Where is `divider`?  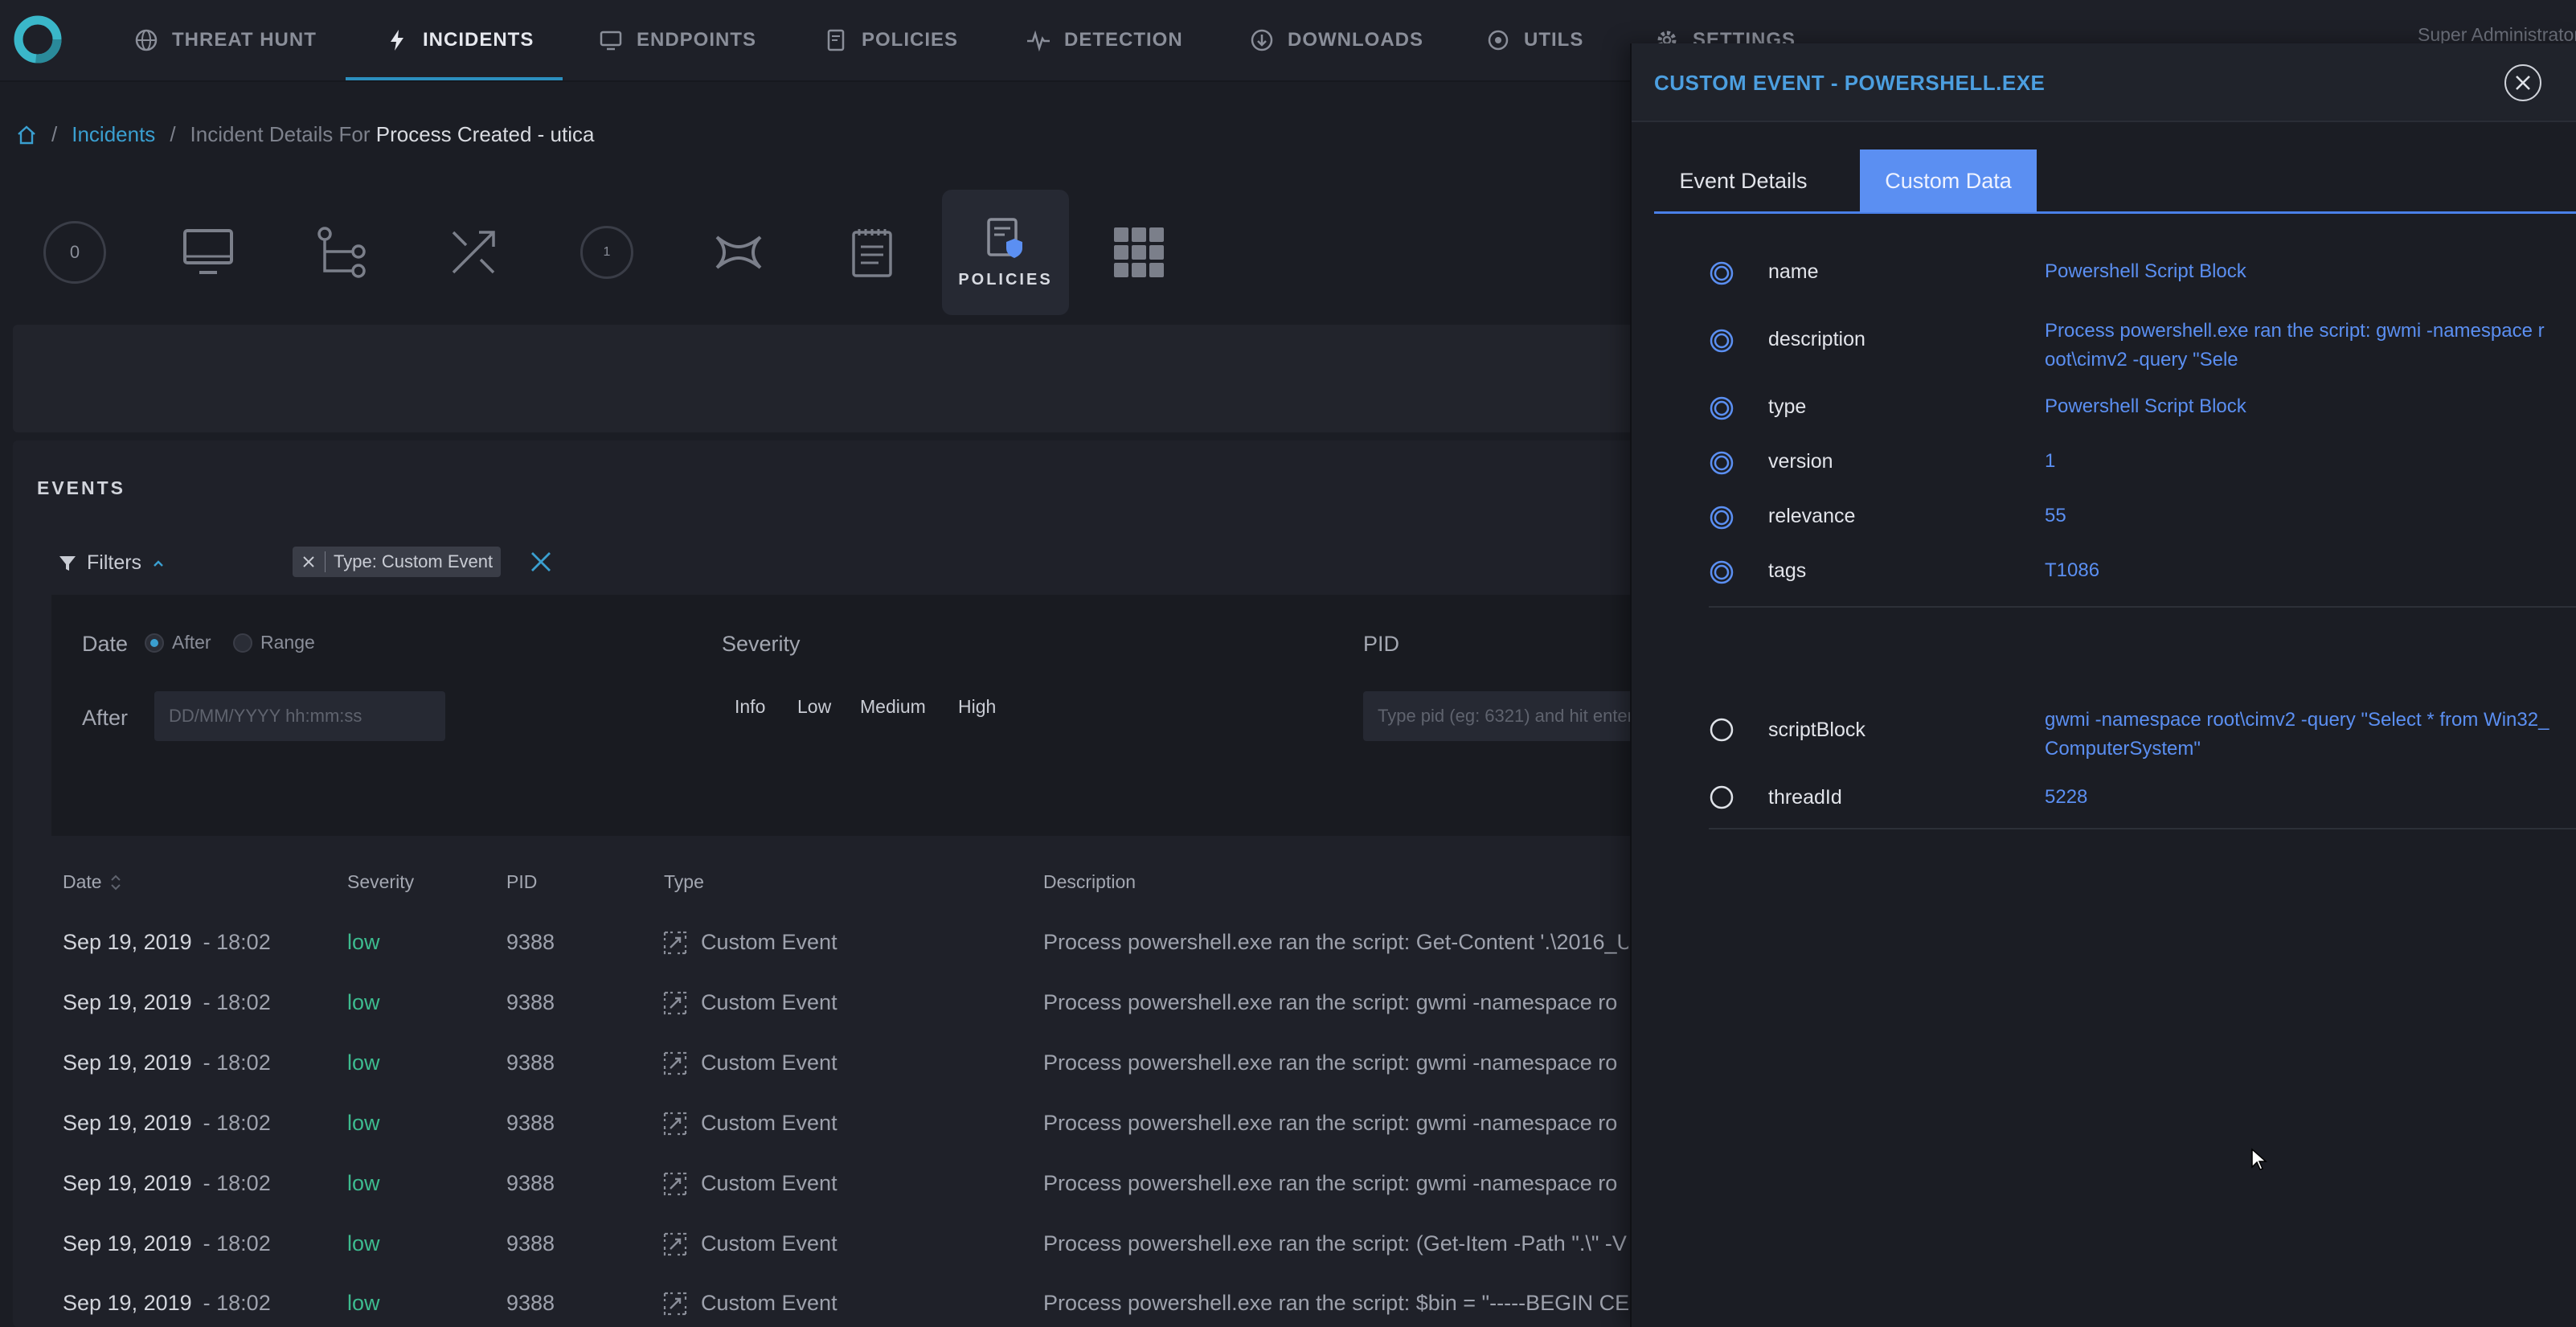 divider is located at coordinates (2142, 829).